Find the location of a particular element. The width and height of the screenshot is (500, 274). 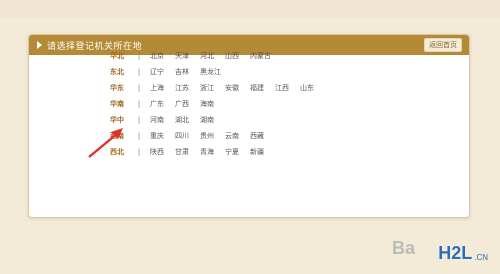

province-link: 辽宁 is located at coordinates (157, 72).